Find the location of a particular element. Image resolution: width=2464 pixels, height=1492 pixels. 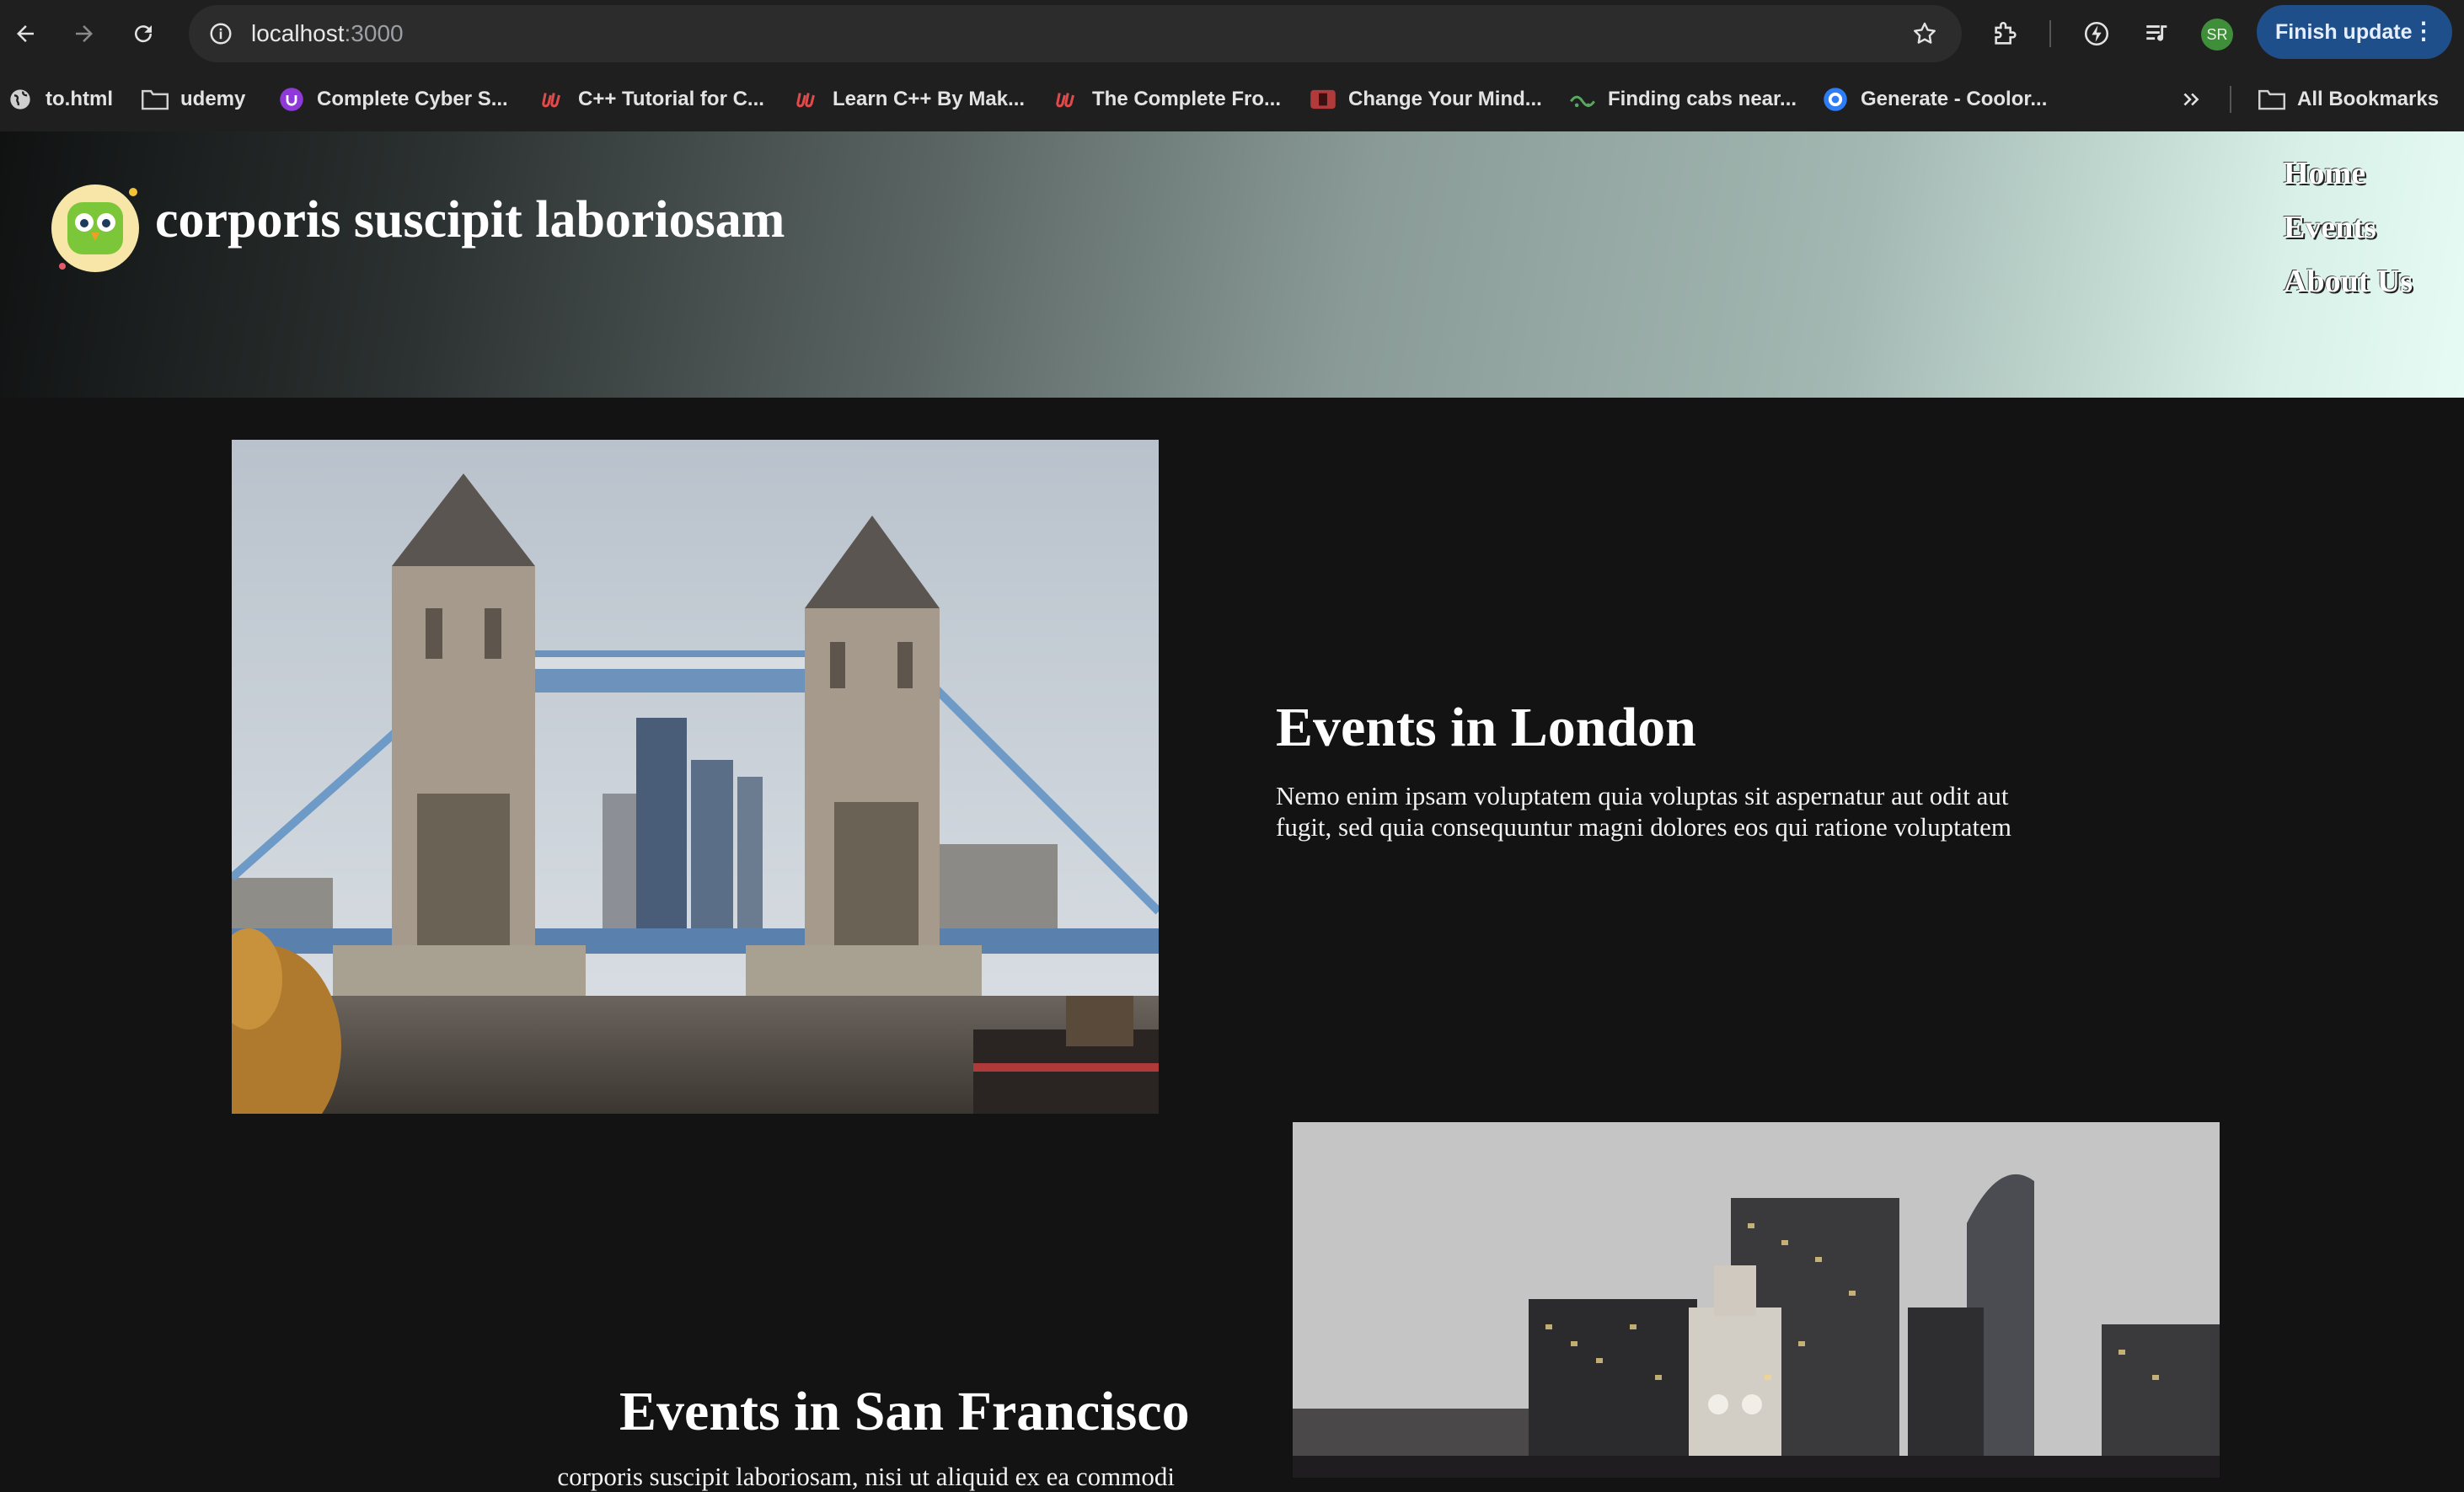

url-text: localhost:3000 is located at coordinates (327, 34).